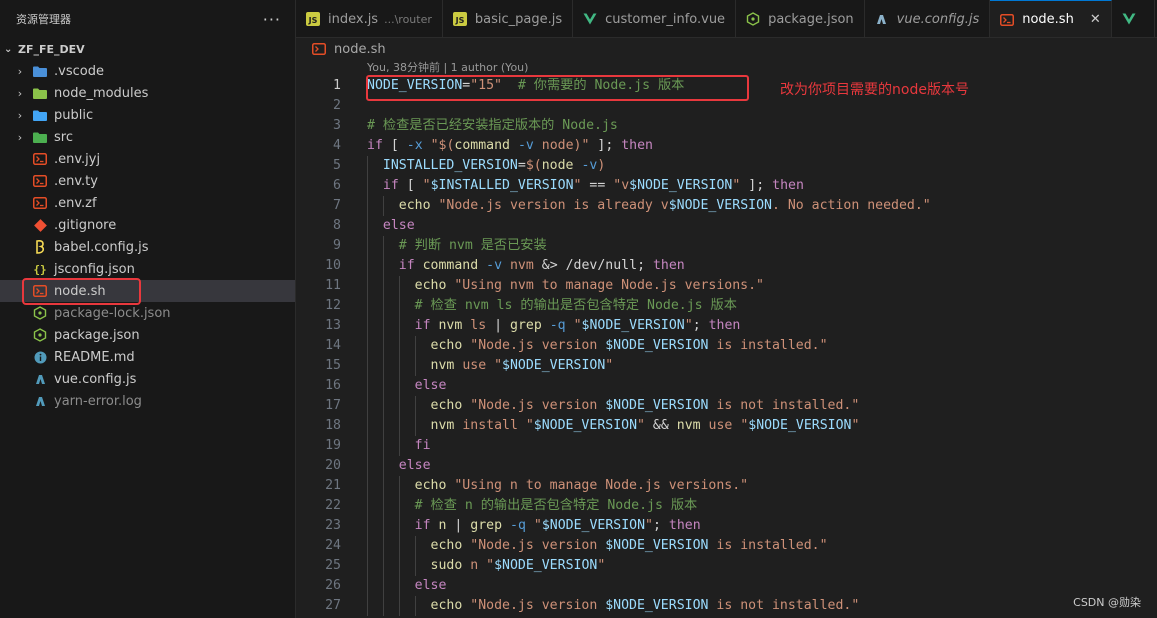  Describe the element at coordinates (333, 485) in the screenshot. I see `line-number: 21` at that location.